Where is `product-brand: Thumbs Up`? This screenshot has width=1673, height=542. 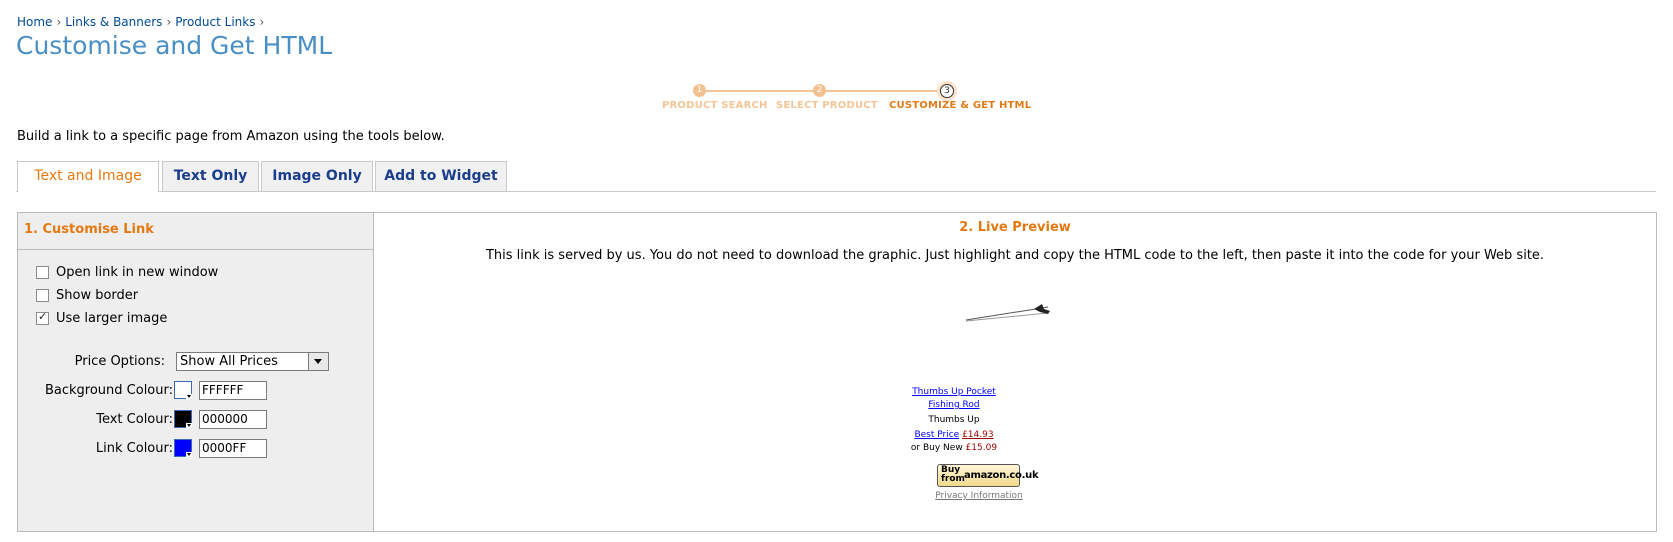 product-brand: Thumbs Up is located at coordinates (954, 420).